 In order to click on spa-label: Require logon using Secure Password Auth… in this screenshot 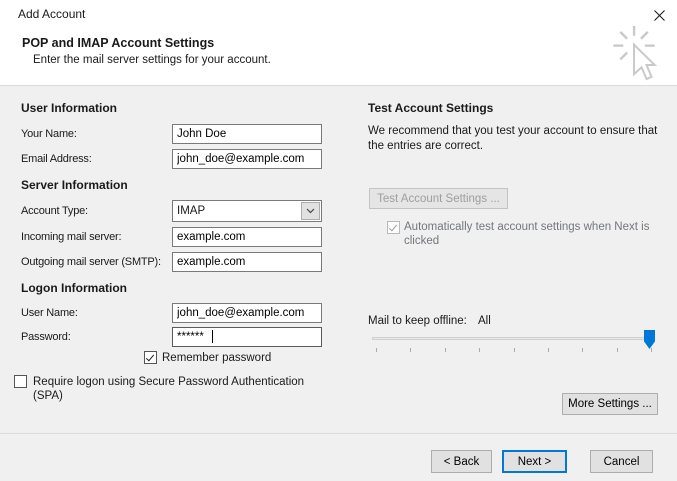, I will do `click(169, 389)`.